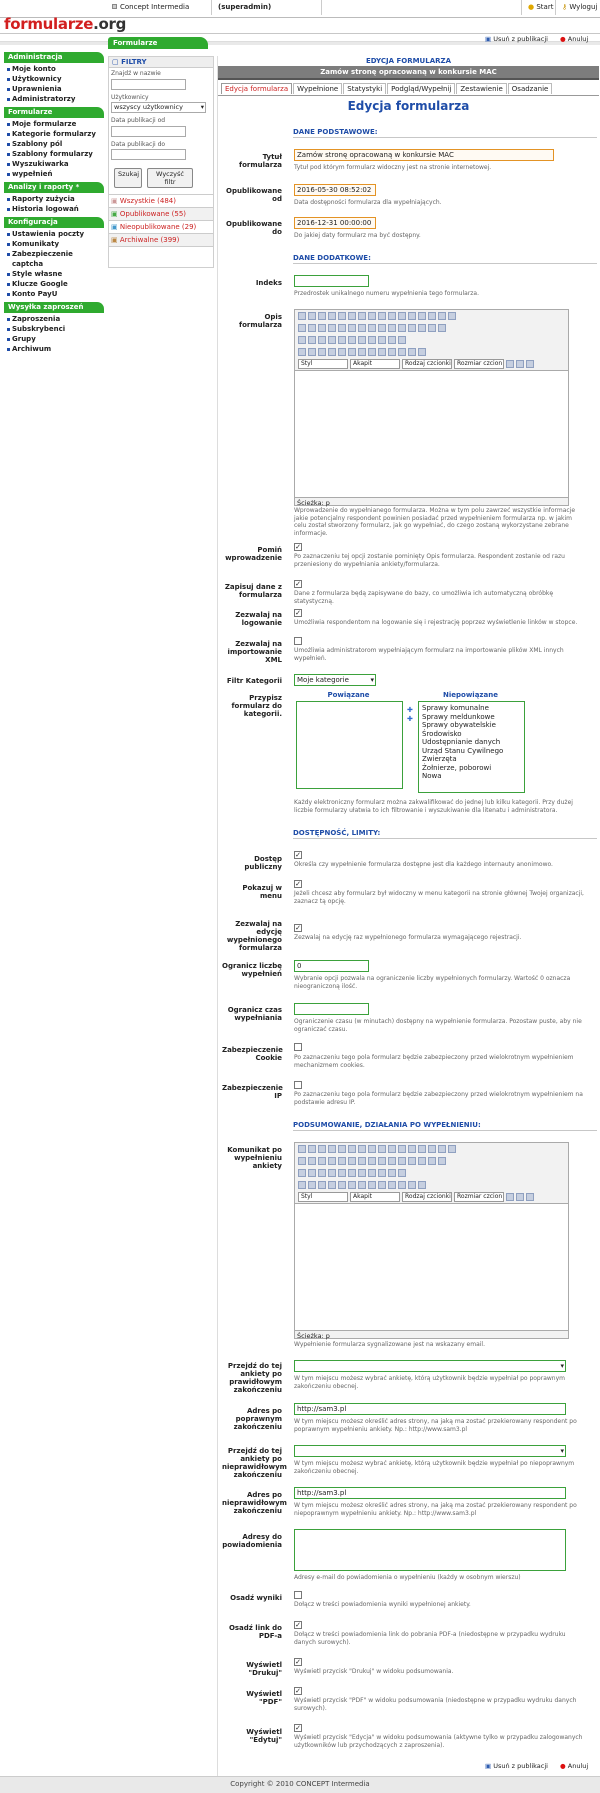 The width and height of the screenshot is (600, 1793). I want to click on save-data-checkbox: ✓, so click(298, 584).